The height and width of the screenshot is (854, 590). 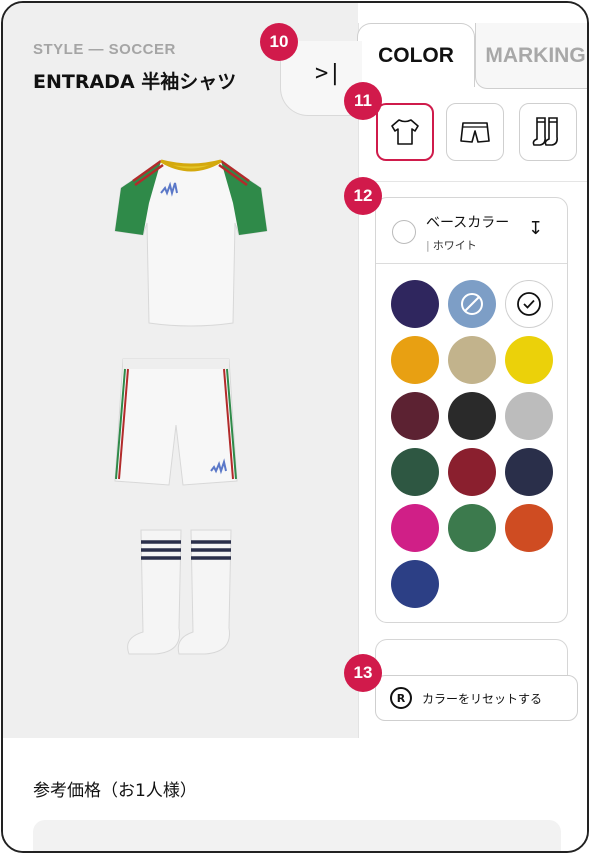 I want to click on callout-badge: 10, so click(x=279, y=42).